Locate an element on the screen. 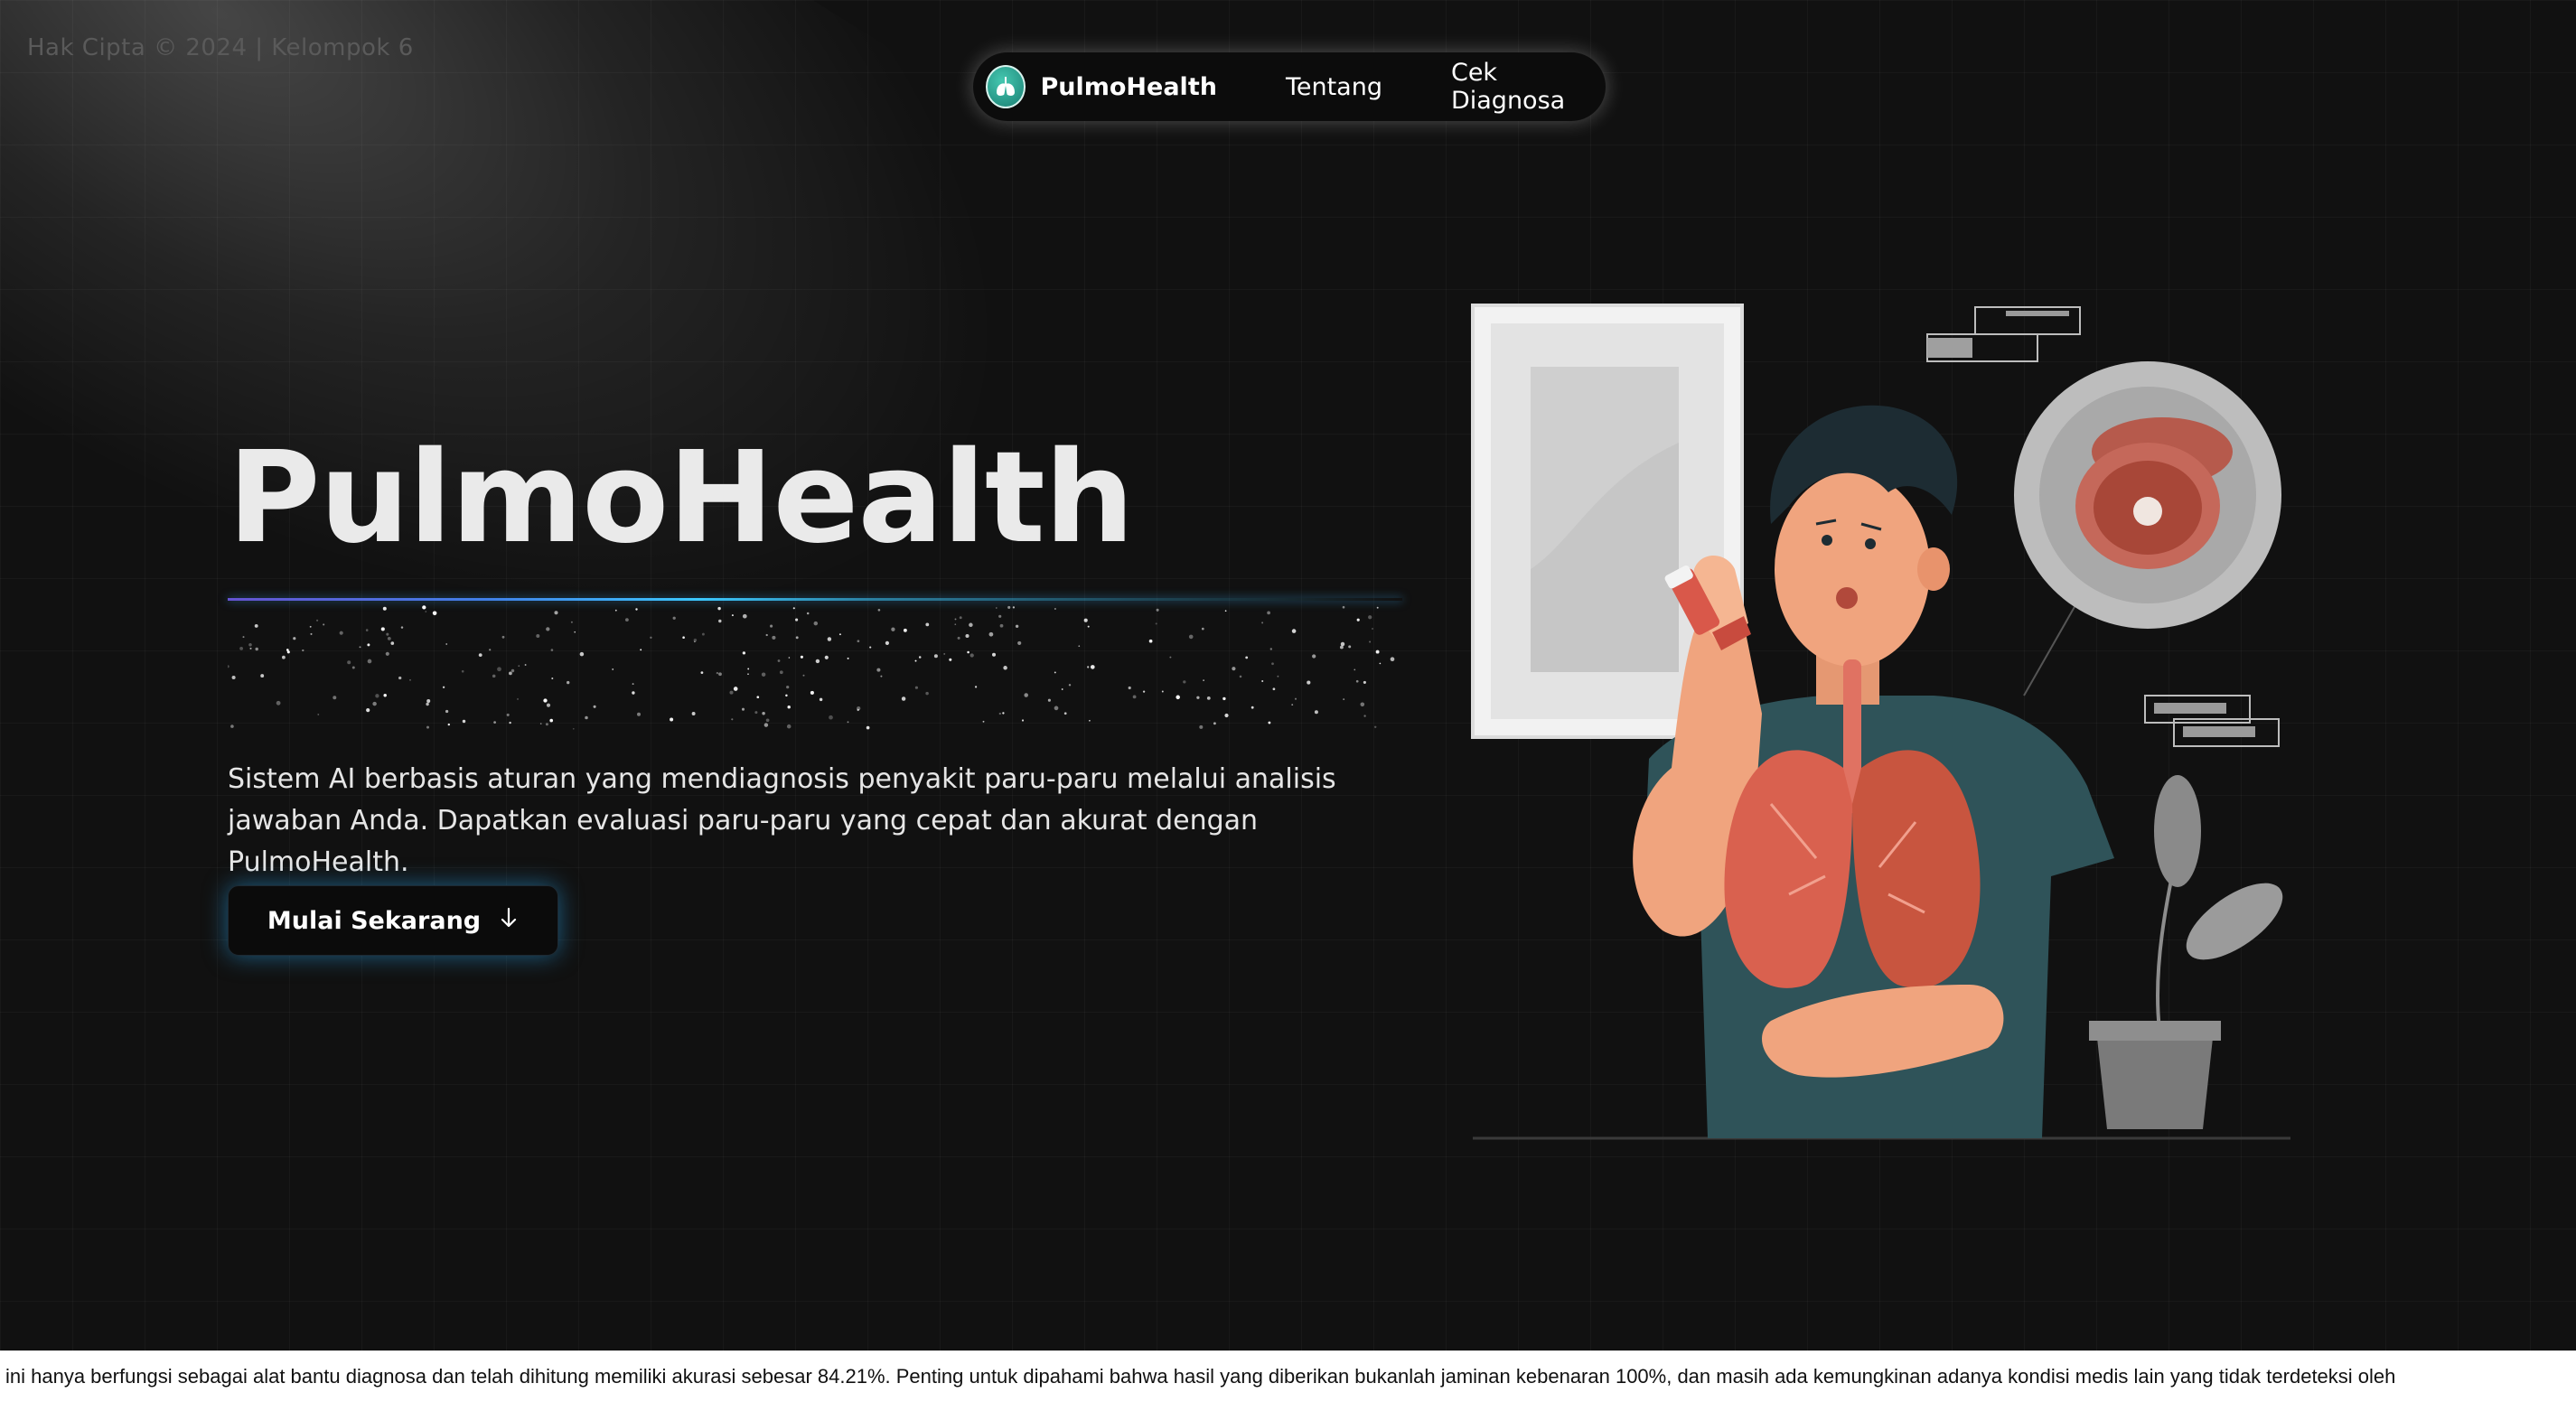 The height and width of the screenshot is (1402, 2576). arrow-down-icon is located at coordinates (509, 921).